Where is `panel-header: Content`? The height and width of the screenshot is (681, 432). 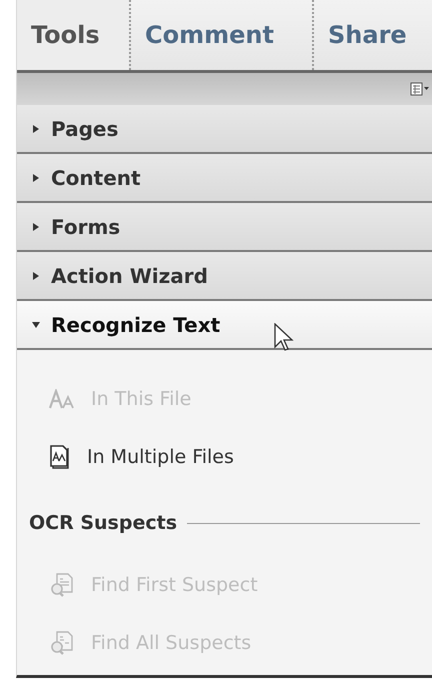 panel-header: Content is located at coordinates (224, 178).